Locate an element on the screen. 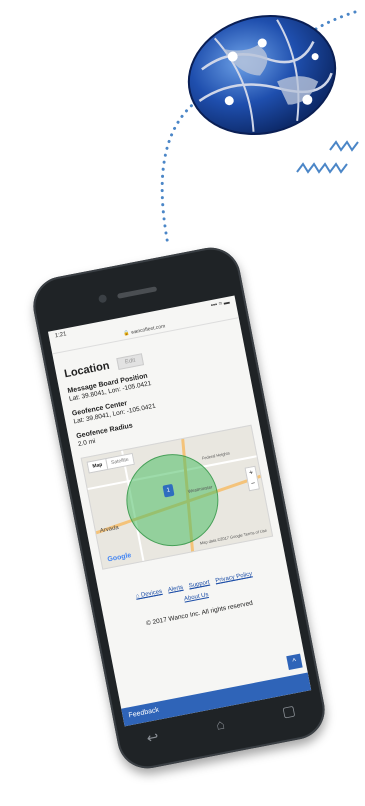 The width and height of the screenshot is (365, 806). footer-link-alerts: Alerts is located at coordinates (175, 589).